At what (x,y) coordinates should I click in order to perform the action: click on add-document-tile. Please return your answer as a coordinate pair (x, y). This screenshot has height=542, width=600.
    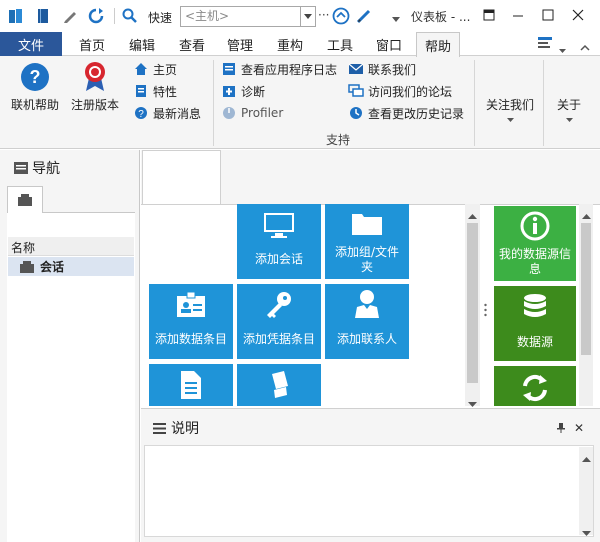
    Looking at the image, I should click on (191, 385).